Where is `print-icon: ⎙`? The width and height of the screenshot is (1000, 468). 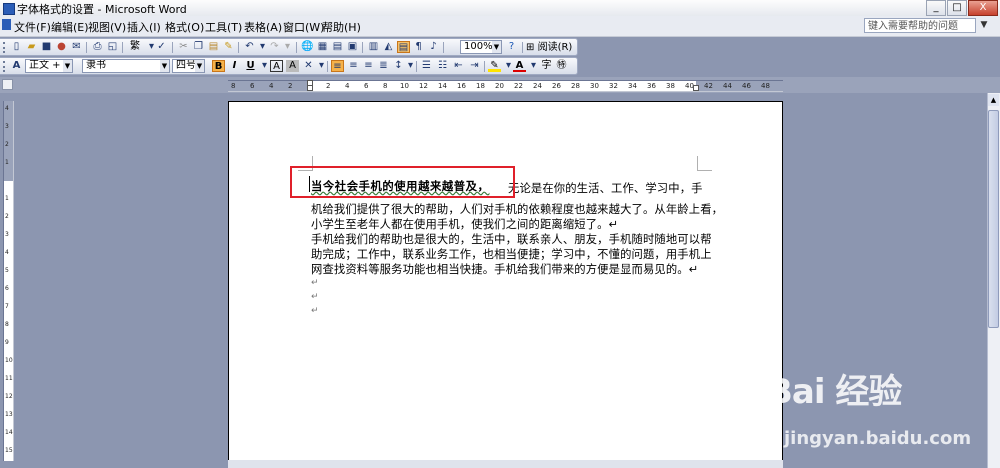
print-icon: ⎙ is located at coordinates (97, 47).